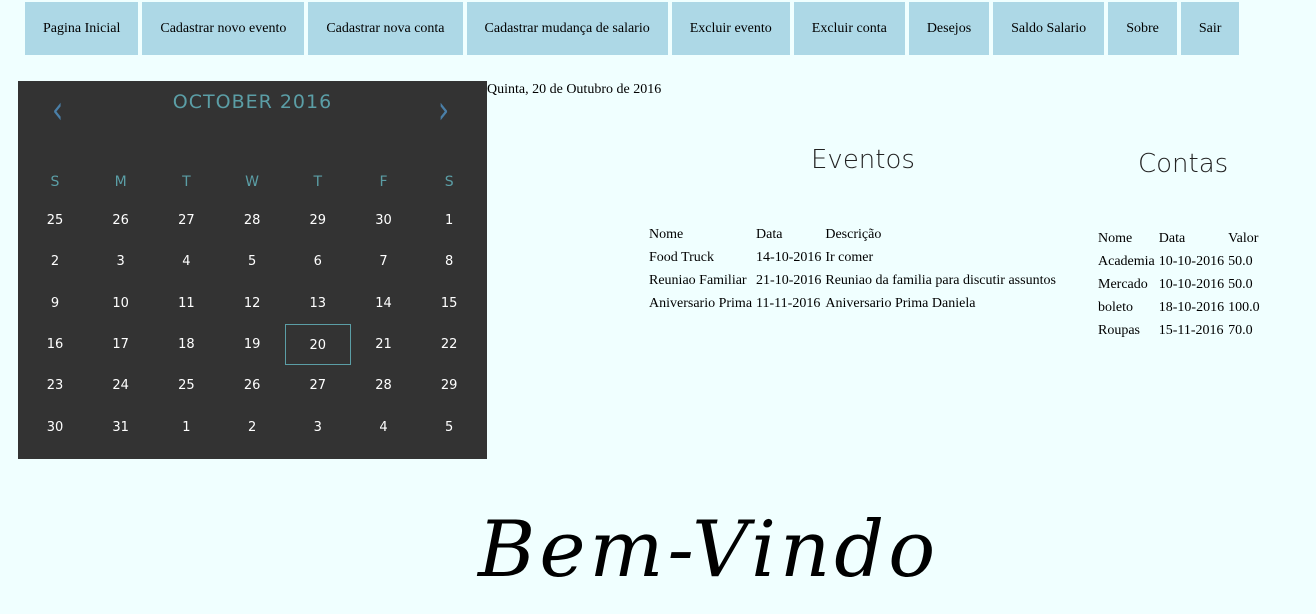 The width and height of the screenshot is (1316, 614). Describe the element at coordinates (186, 303) in the screenshot. I see `calendar-day: 11` at that location.